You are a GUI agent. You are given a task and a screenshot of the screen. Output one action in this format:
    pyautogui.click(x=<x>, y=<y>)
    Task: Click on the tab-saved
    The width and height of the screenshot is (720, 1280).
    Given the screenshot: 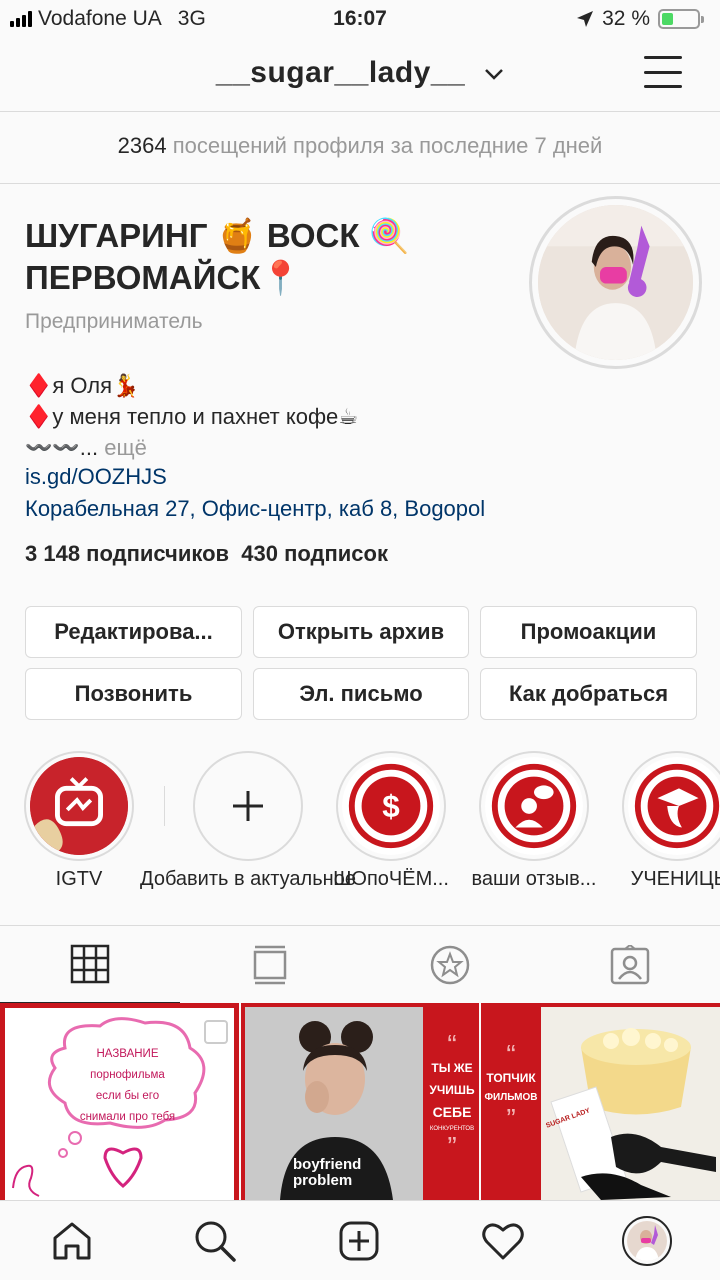 What is the action you would take?
    pyautogui.click(x=450, y=965)
    